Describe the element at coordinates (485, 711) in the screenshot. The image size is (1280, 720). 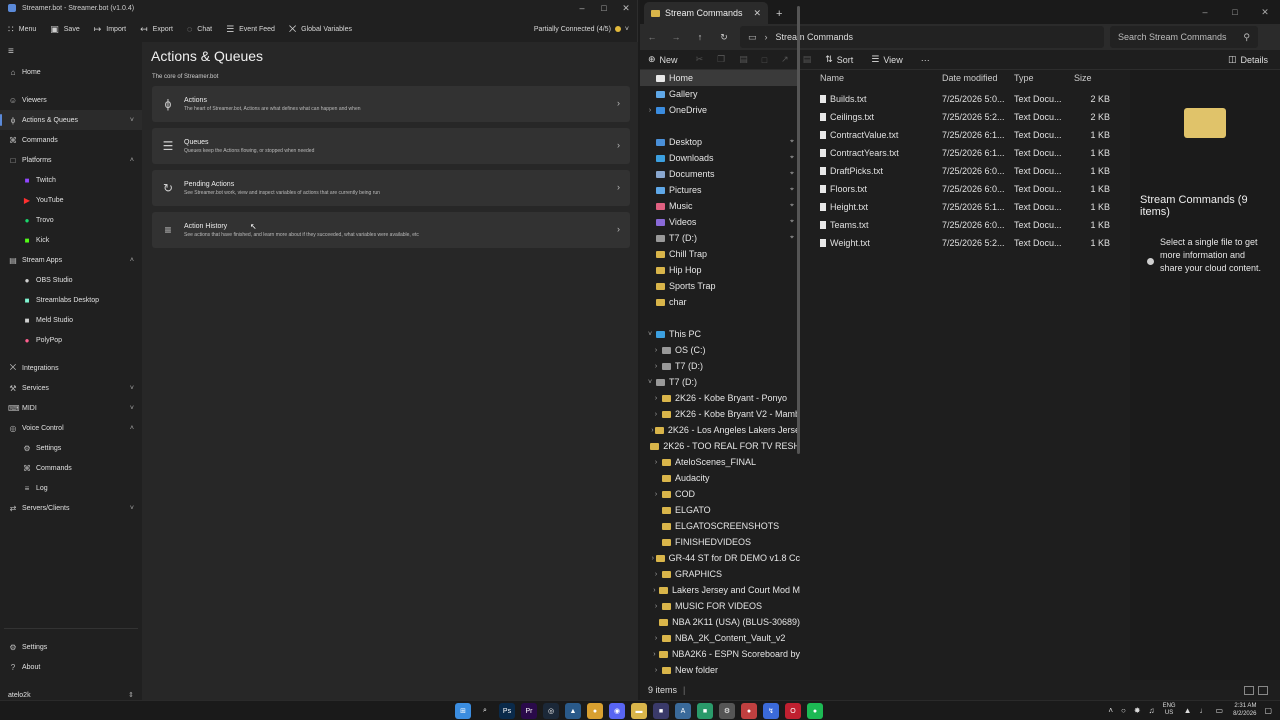
I see `search-icon: ⌕` at that location.